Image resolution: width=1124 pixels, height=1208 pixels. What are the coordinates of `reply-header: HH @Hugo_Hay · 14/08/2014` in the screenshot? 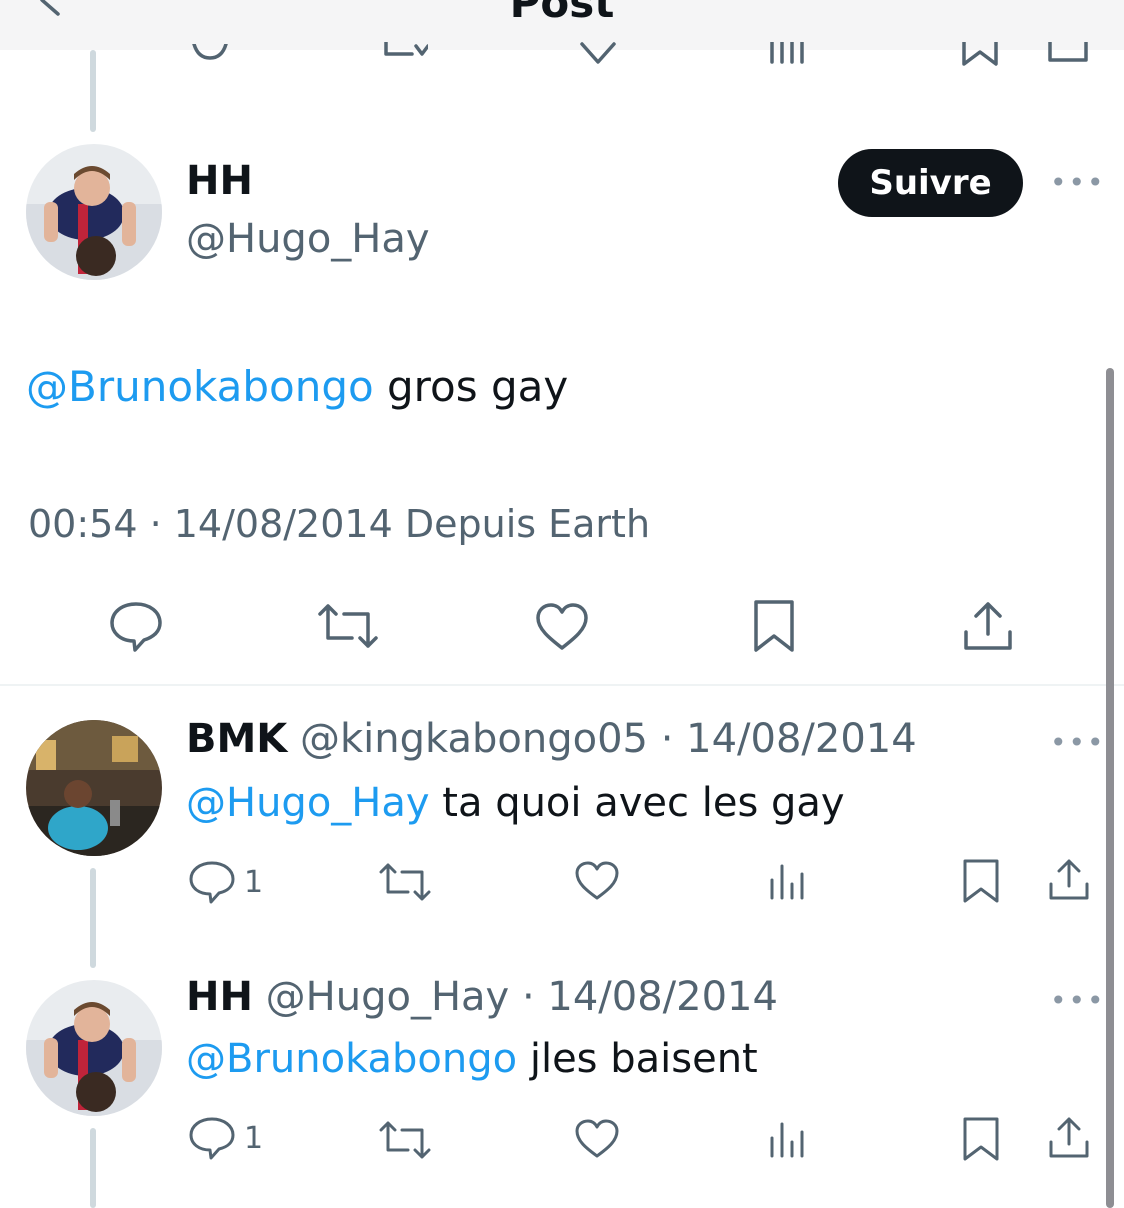 It's located at (482, 997).